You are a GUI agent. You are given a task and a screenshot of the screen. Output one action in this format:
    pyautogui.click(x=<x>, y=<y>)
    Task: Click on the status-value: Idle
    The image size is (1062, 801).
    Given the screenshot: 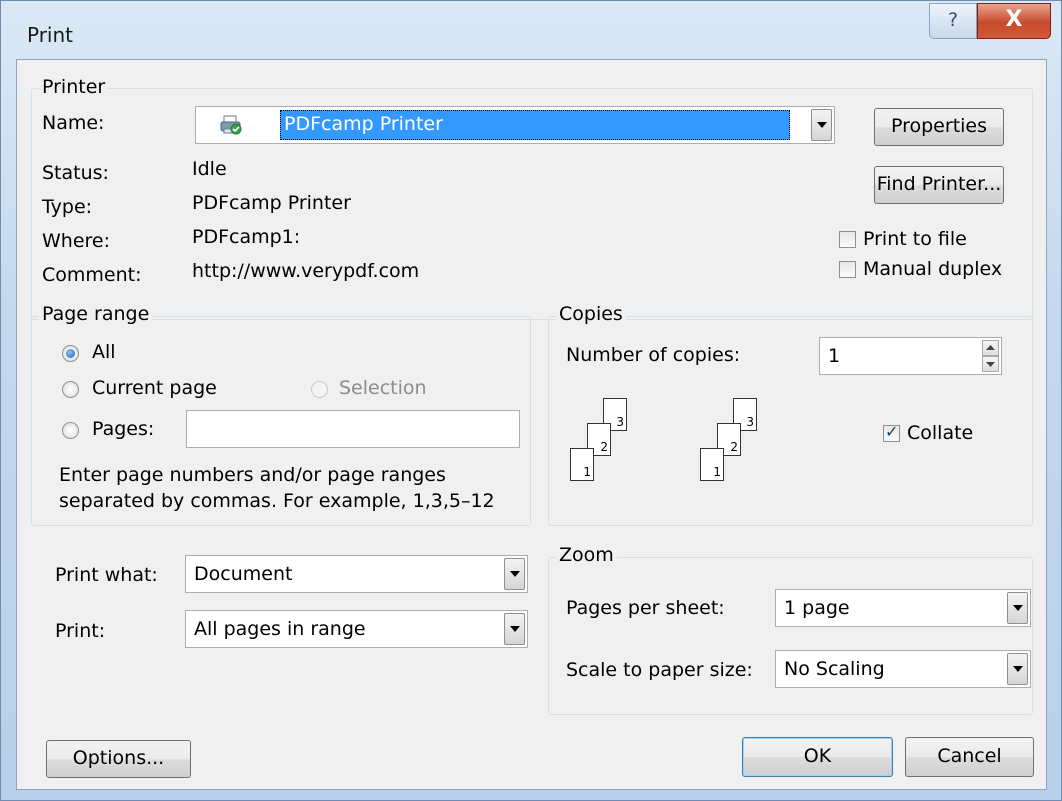 What is the action you would take?
    pyautogui.click(x=209, y=169)
    